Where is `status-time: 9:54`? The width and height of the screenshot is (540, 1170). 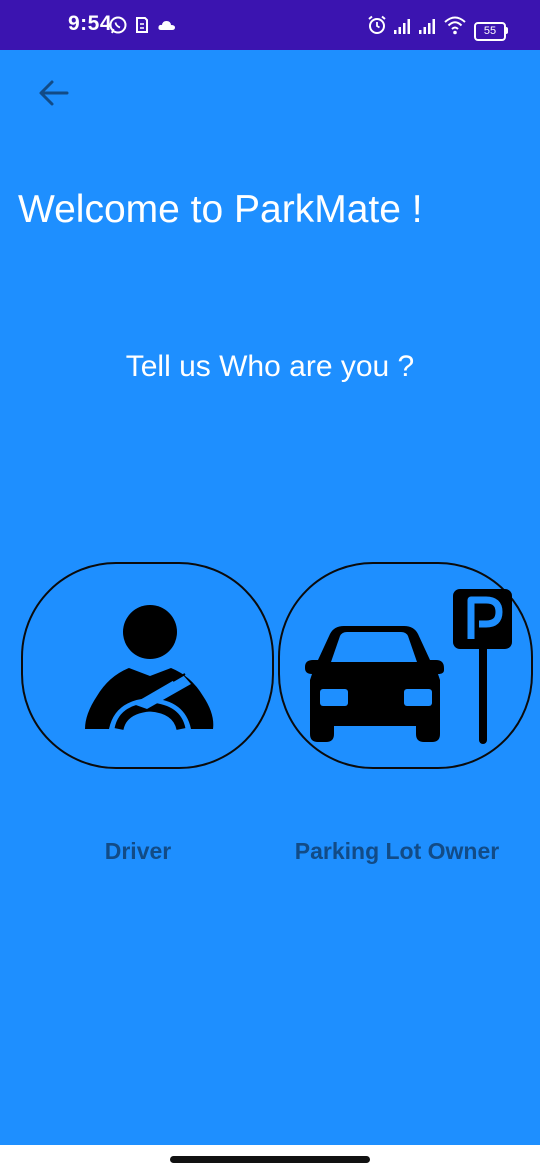 status-time: 9:54 is located at coordinates (90, 23).